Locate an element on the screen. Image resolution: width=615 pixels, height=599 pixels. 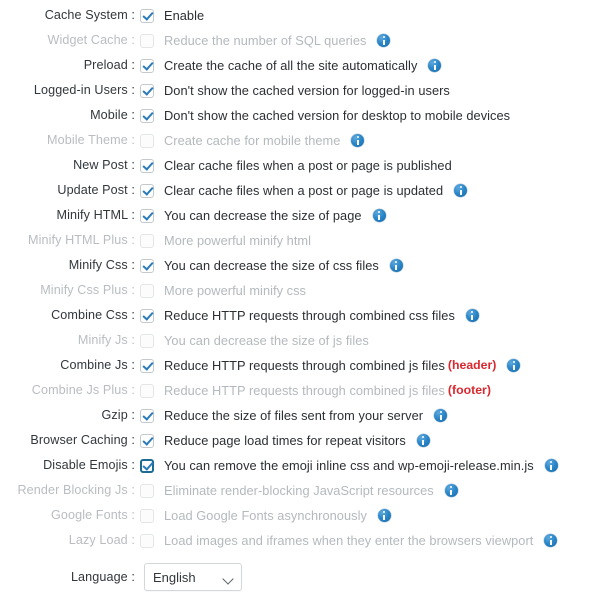
setting-description: Enable is located at coordinates (184, 15).